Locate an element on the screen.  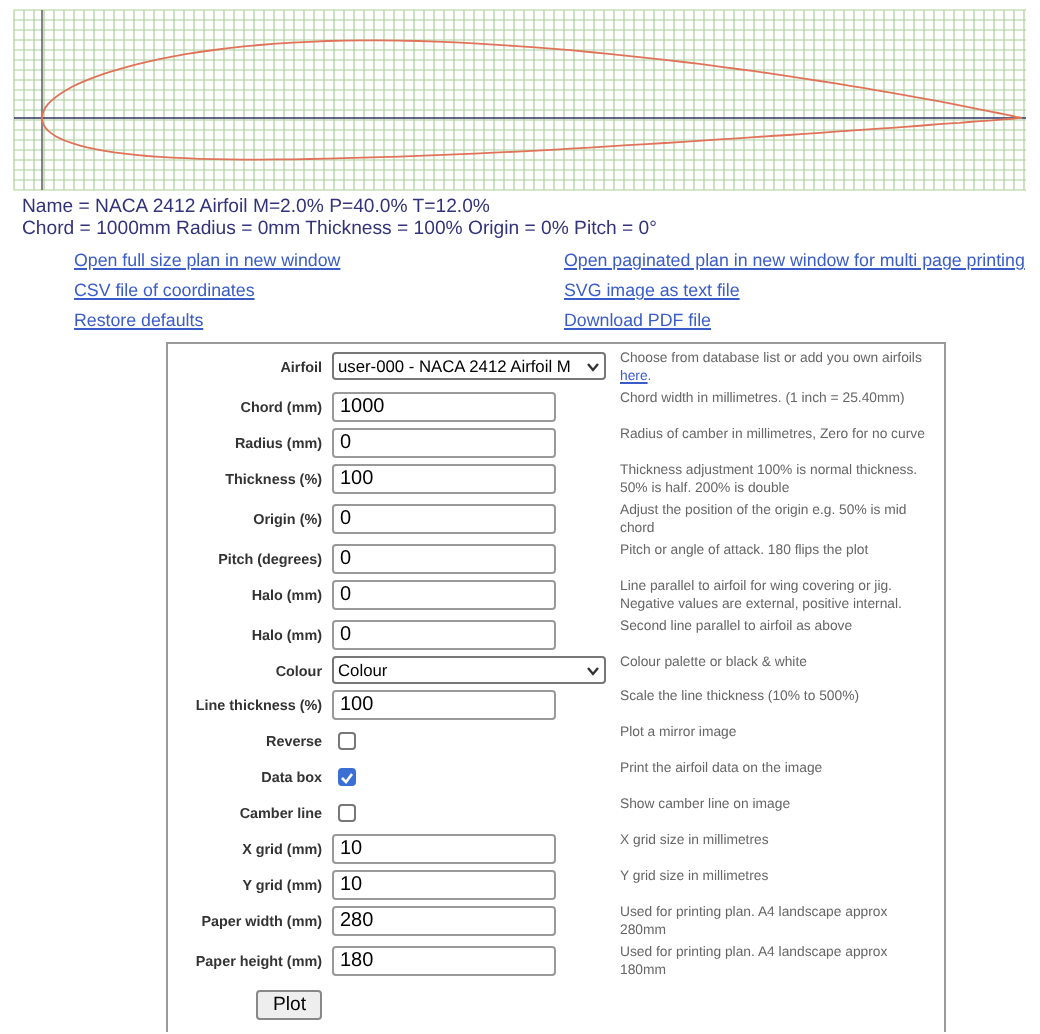
plot-button: Plot is located at coordinates (289, 1005).